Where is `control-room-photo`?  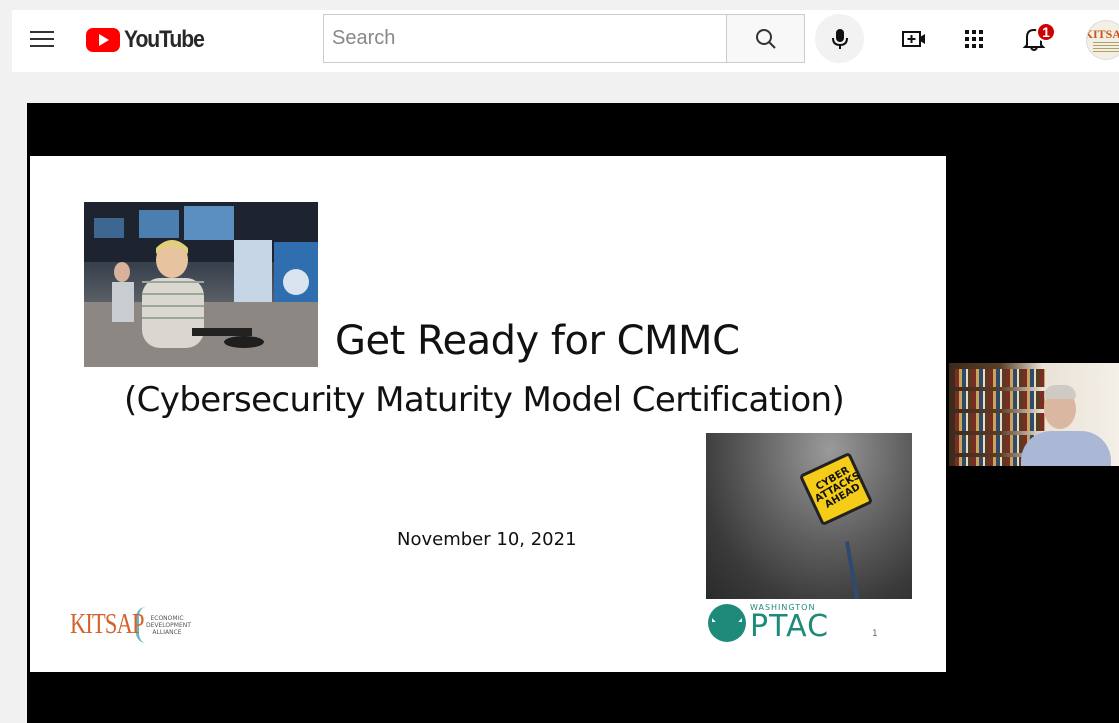
control-room-photo is located at coordinates (201, 284).